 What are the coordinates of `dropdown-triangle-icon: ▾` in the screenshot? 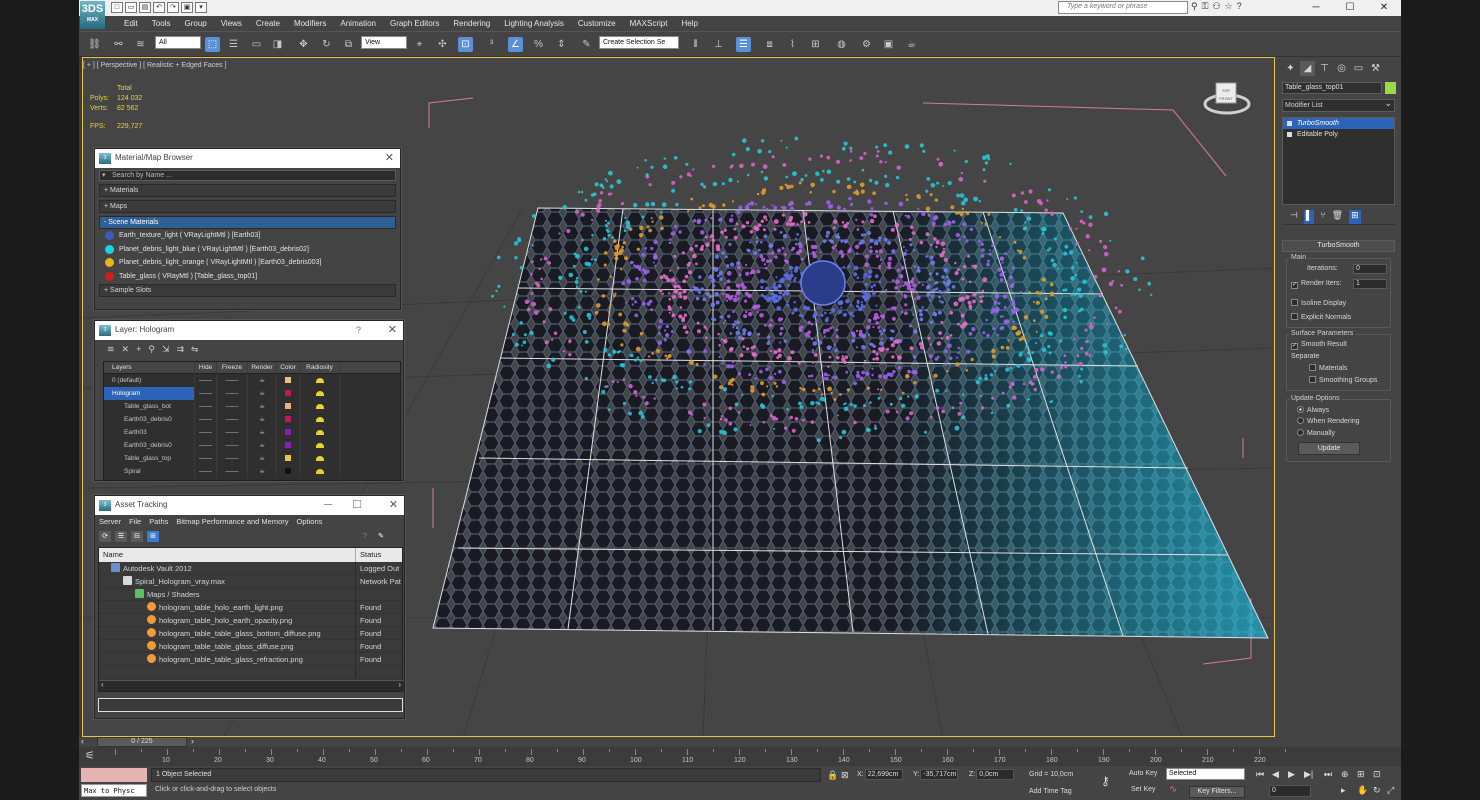 It's located at (104, 175).